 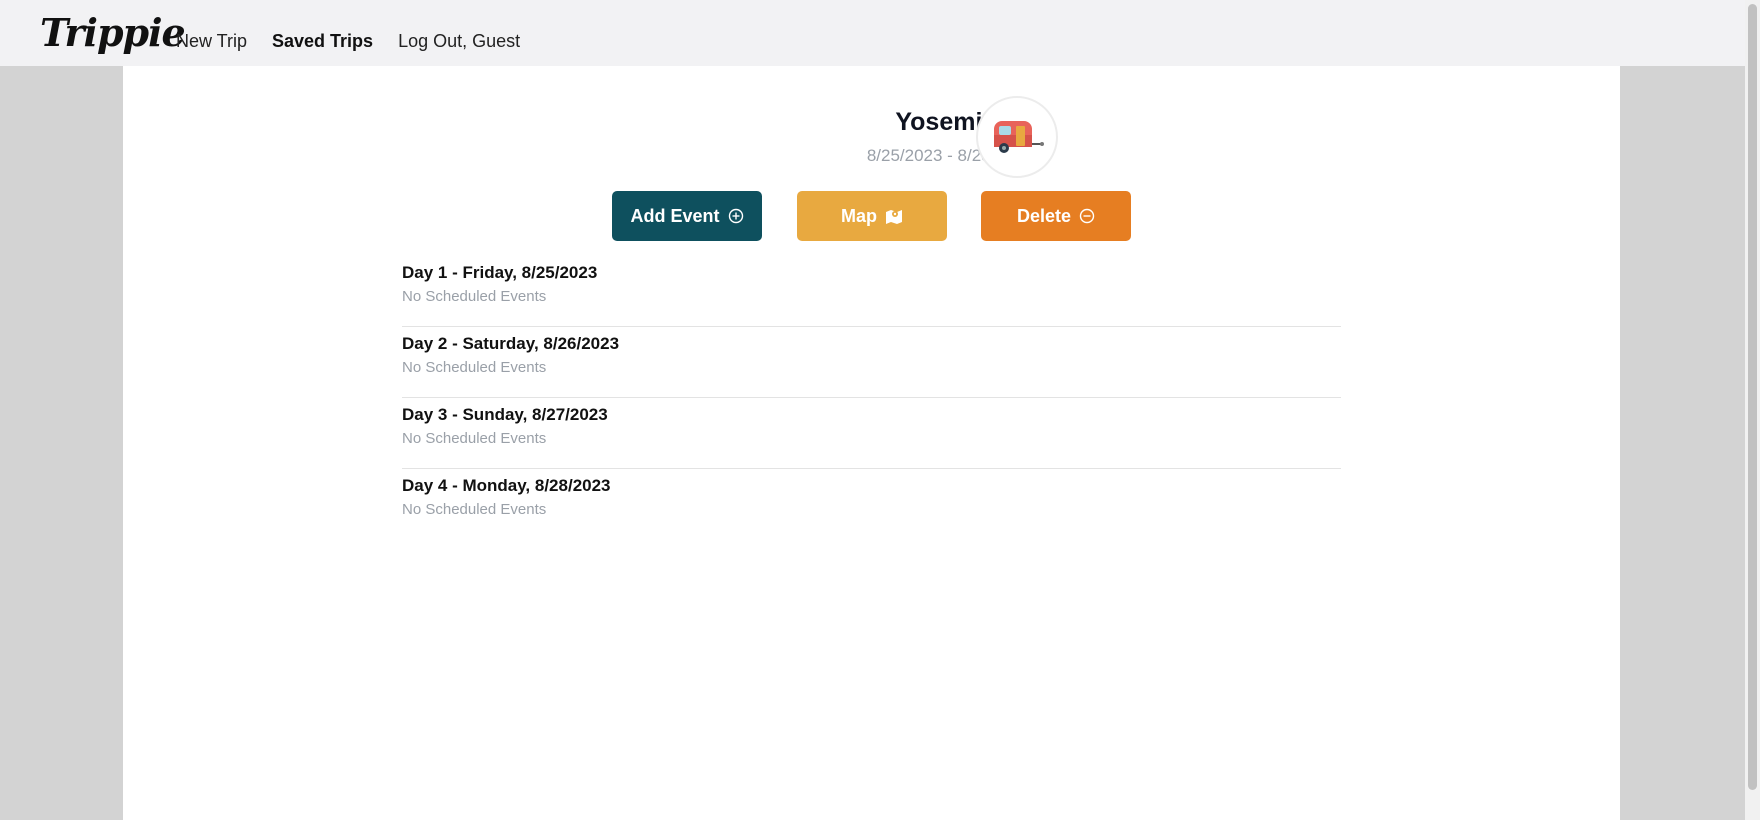 What do you see at coordinates (500, 272) in the screenshot?
I see `day-title: Day 1 - Friday, 8/25/2023` at bounding box center [500, 272].